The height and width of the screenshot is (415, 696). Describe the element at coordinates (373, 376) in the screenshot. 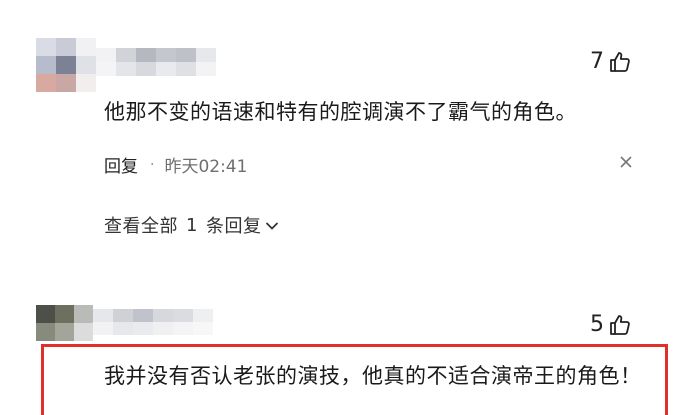

I see `comment-text: 我并没有否认老张的演技，他真的不适合演帝王的角色！` at that location.